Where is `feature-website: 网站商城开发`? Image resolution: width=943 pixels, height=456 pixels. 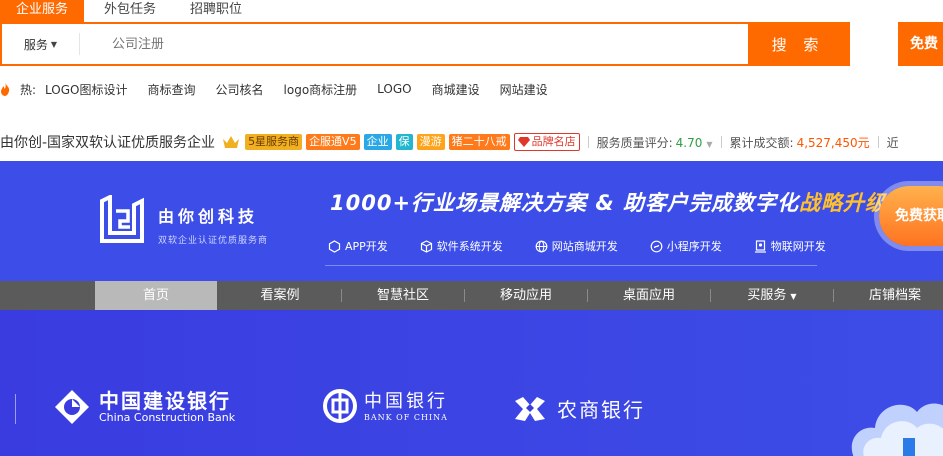 feature-website: 网站商城开发 is located at coordinates (576, 246).